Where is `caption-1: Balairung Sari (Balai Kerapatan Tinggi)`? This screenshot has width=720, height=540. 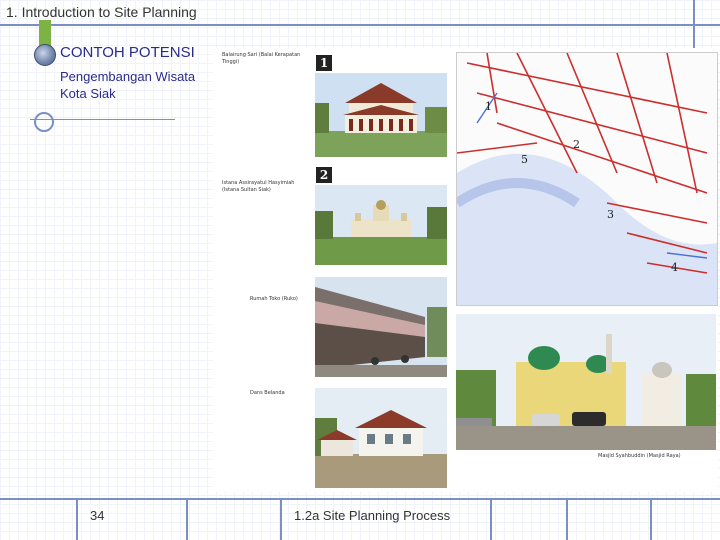
caption-1: Balairung Sari (Balai Kerapatan Tinggi) is located at coordinates (266, 59).